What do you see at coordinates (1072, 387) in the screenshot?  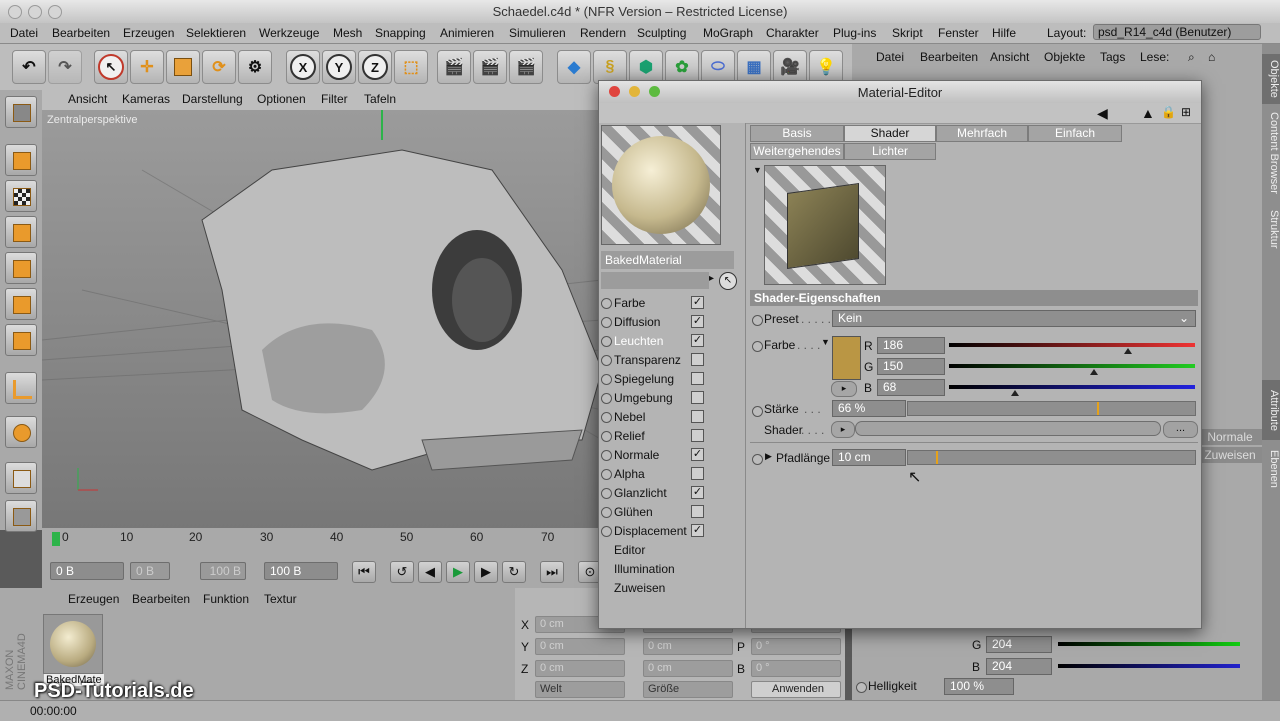 I see `b-channel-slider` at bounding box center [1072, 387].